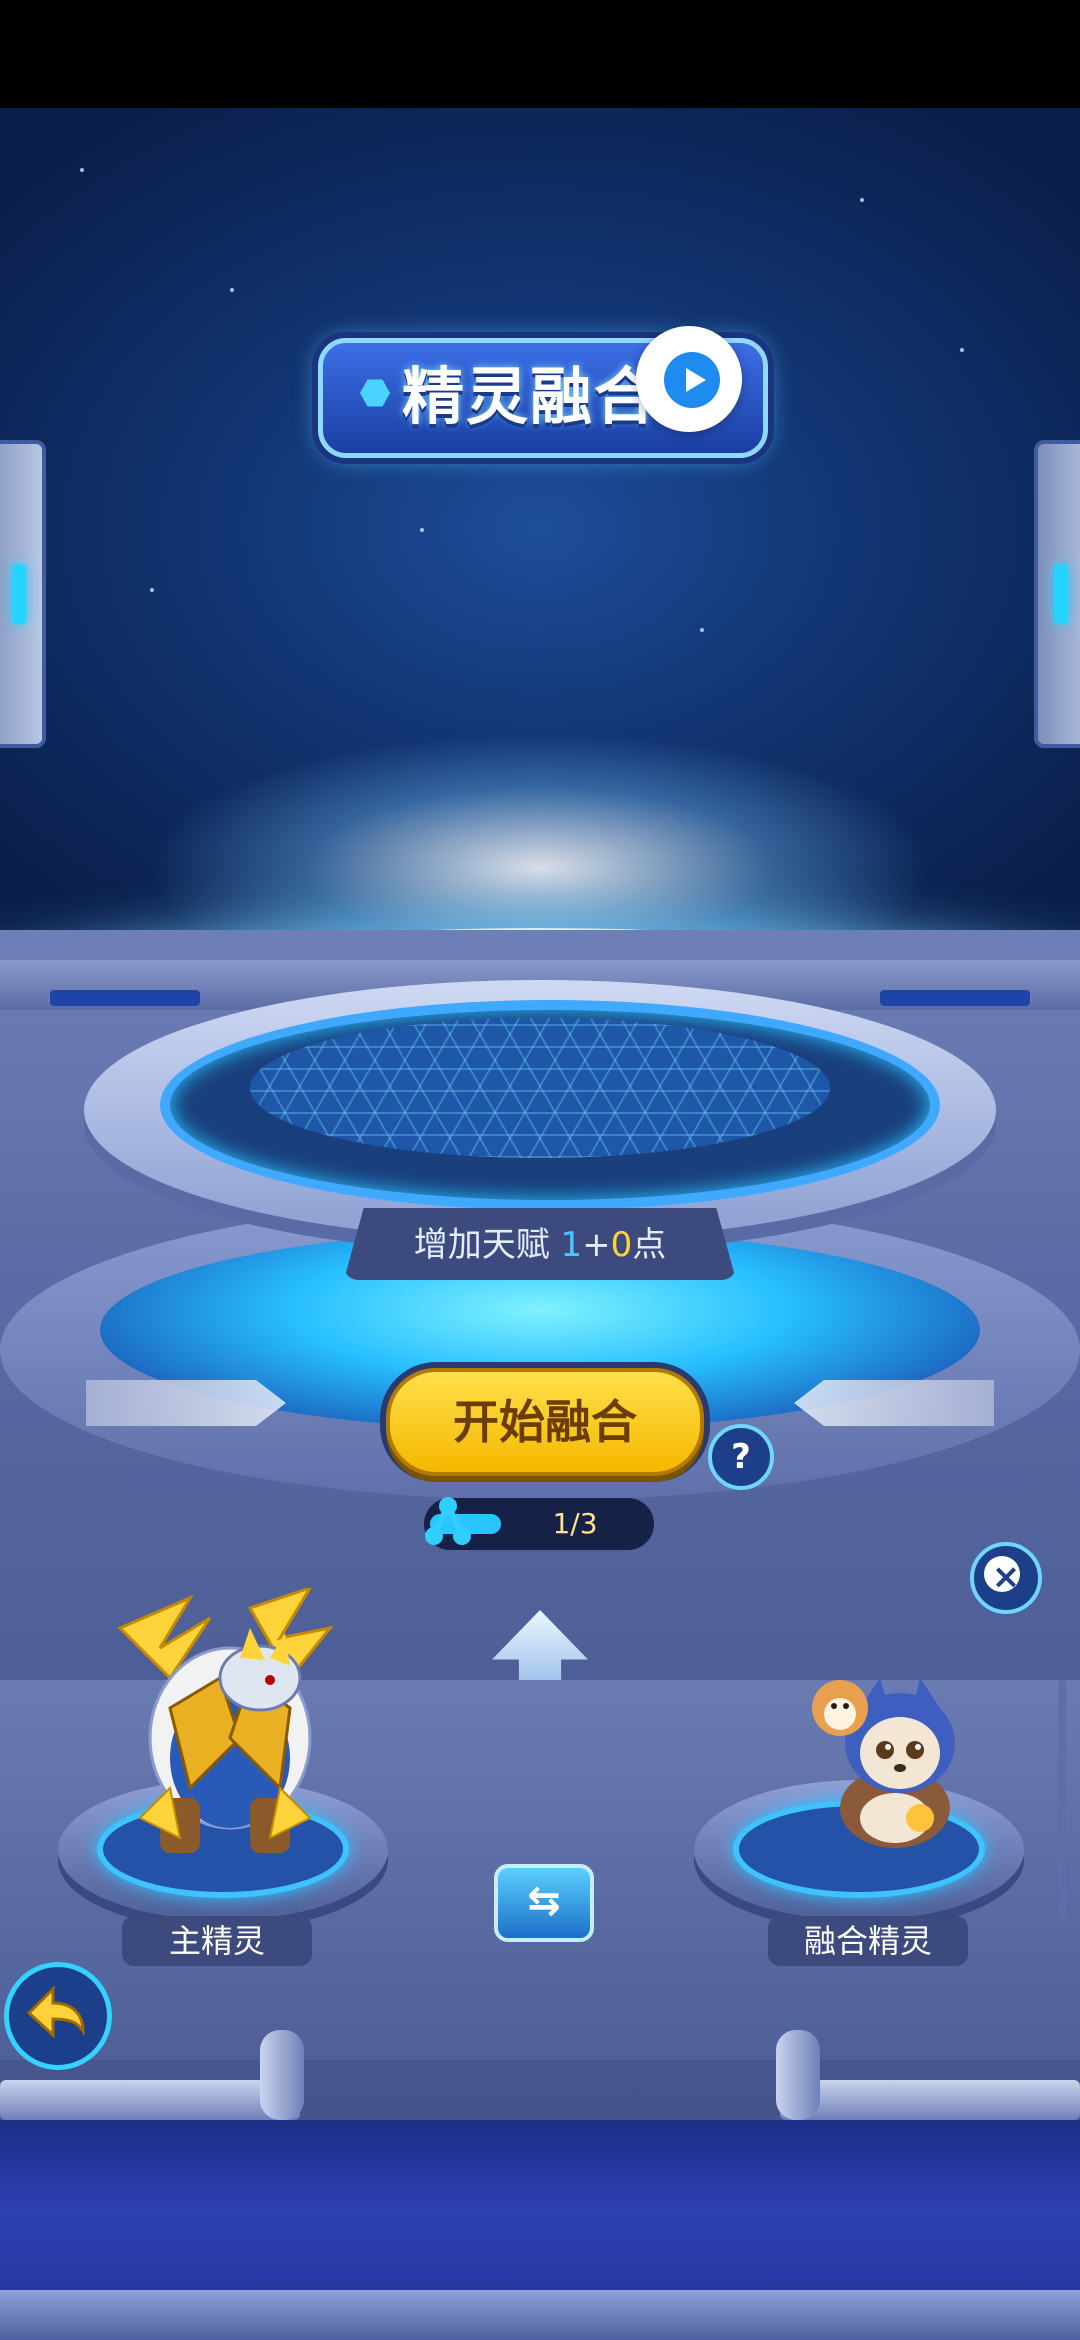 The width and height of the screenshot is (1080, 2340). Describe the element at coordinates (282, 2075) in the screenshot. I see `left-pipe-elbow` at that location.